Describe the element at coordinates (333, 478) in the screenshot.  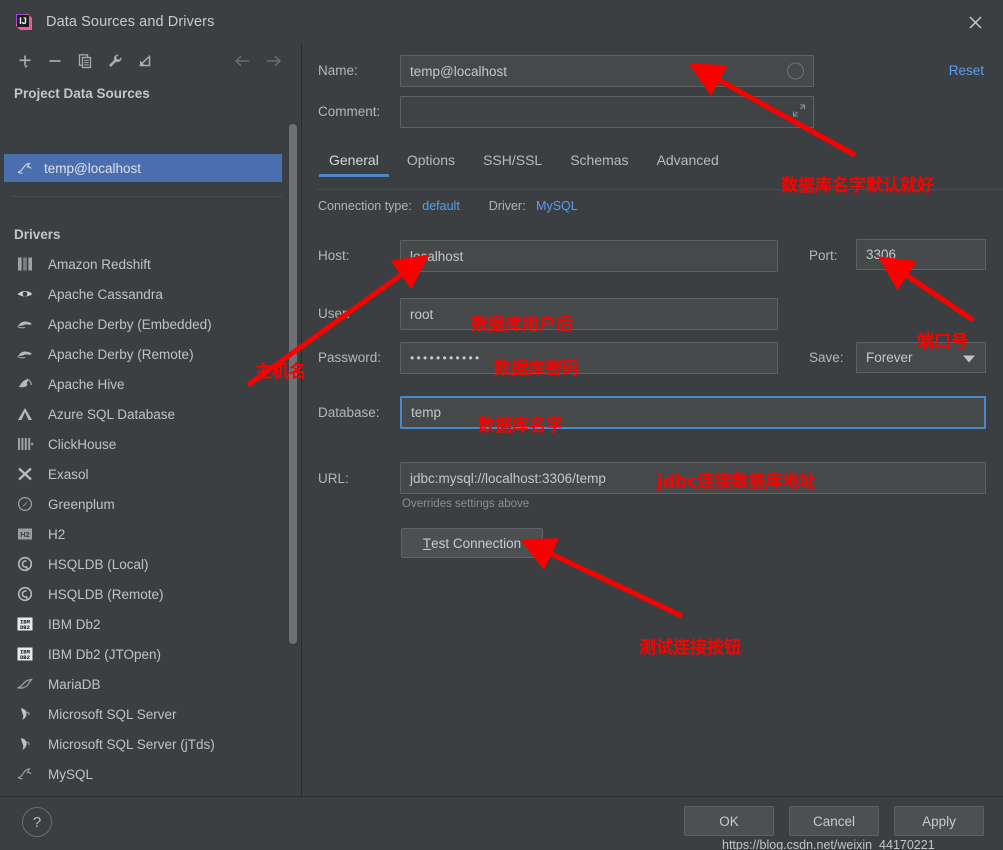
I see `url-label: URL:` at that location.